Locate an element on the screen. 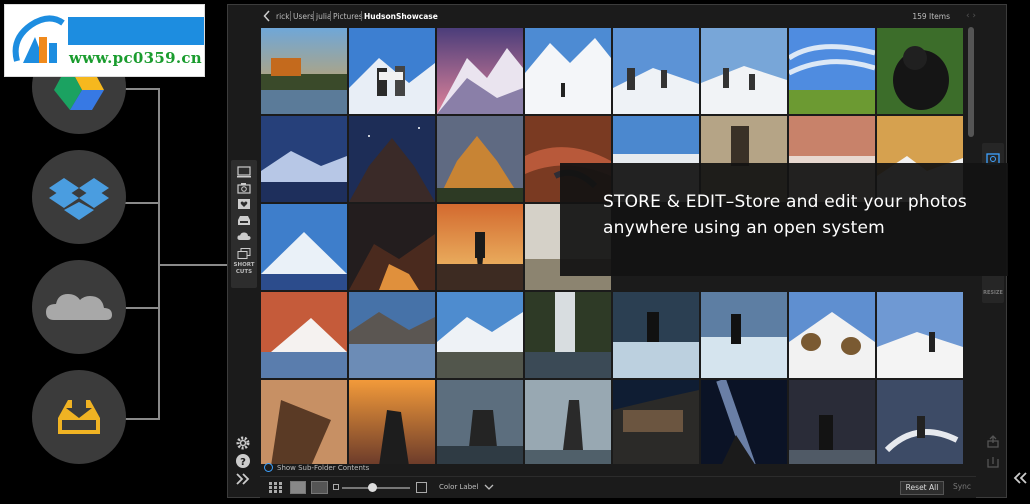 The width and height of the screenshot is (1030, 504). favorites-icon is located at coordinates (244, 204).